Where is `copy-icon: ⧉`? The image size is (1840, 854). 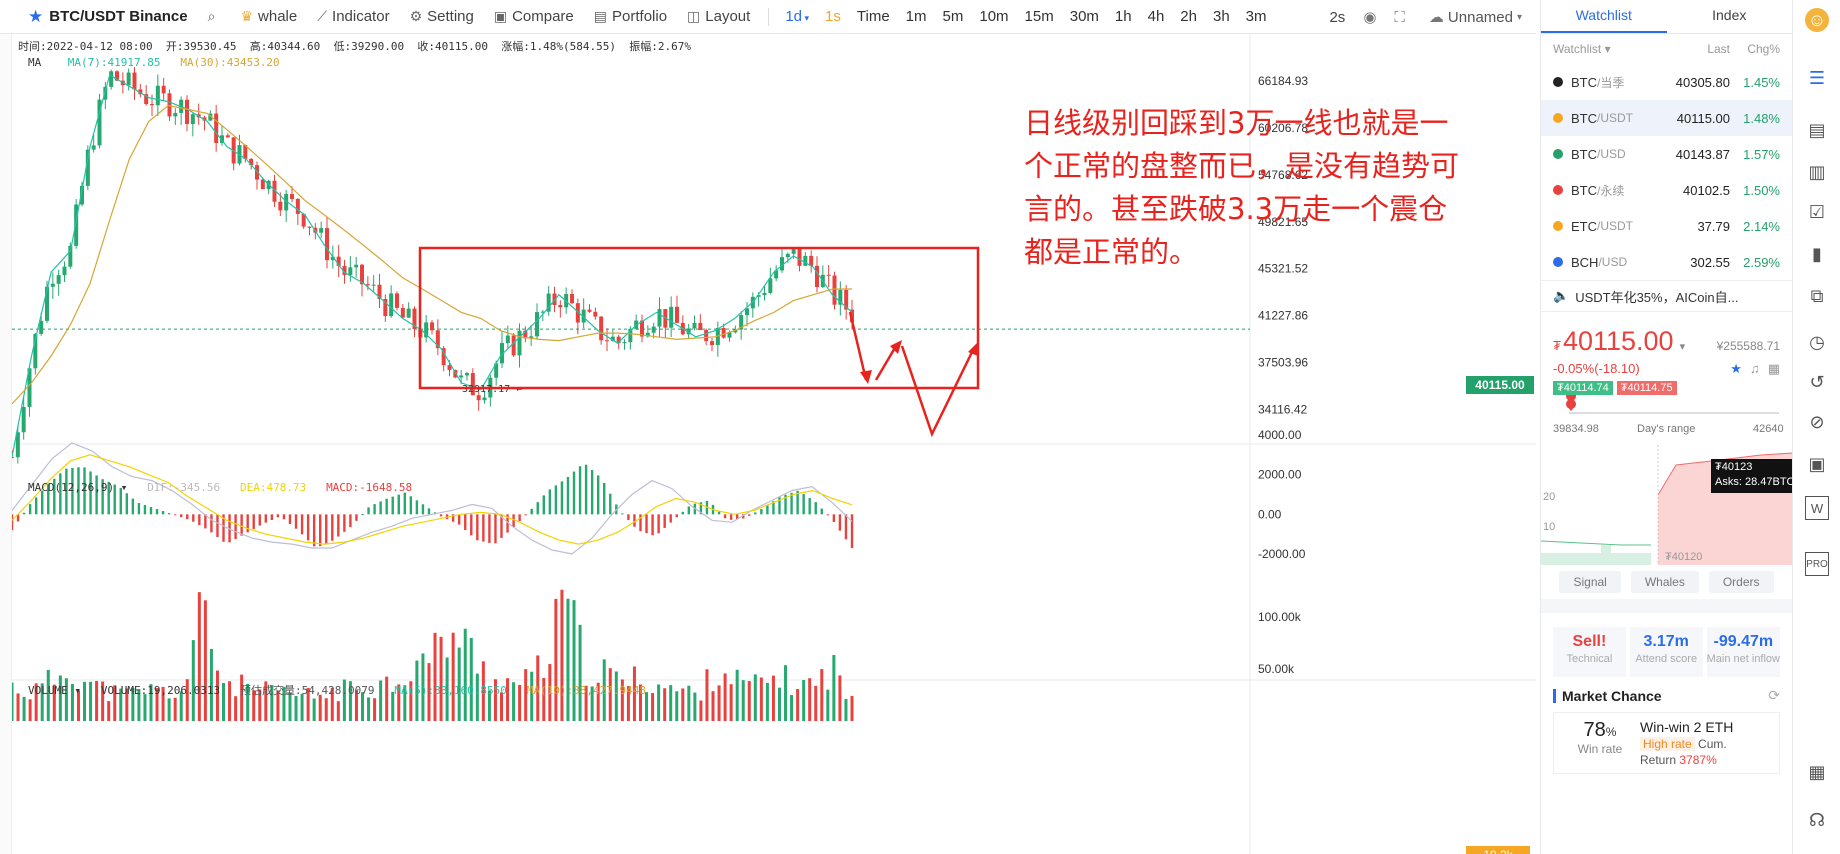 copy-icon: ⧉ is located at coordinates (1817, 296).